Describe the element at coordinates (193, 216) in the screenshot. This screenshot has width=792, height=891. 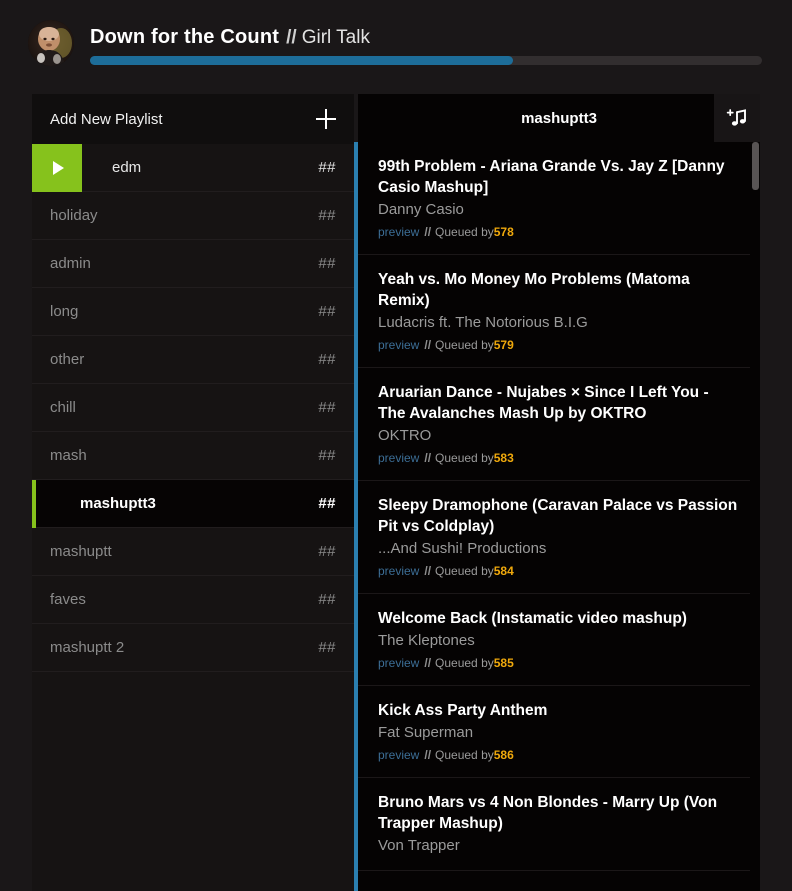
I see `playlist-item-holiday: holiday ##` at that location.